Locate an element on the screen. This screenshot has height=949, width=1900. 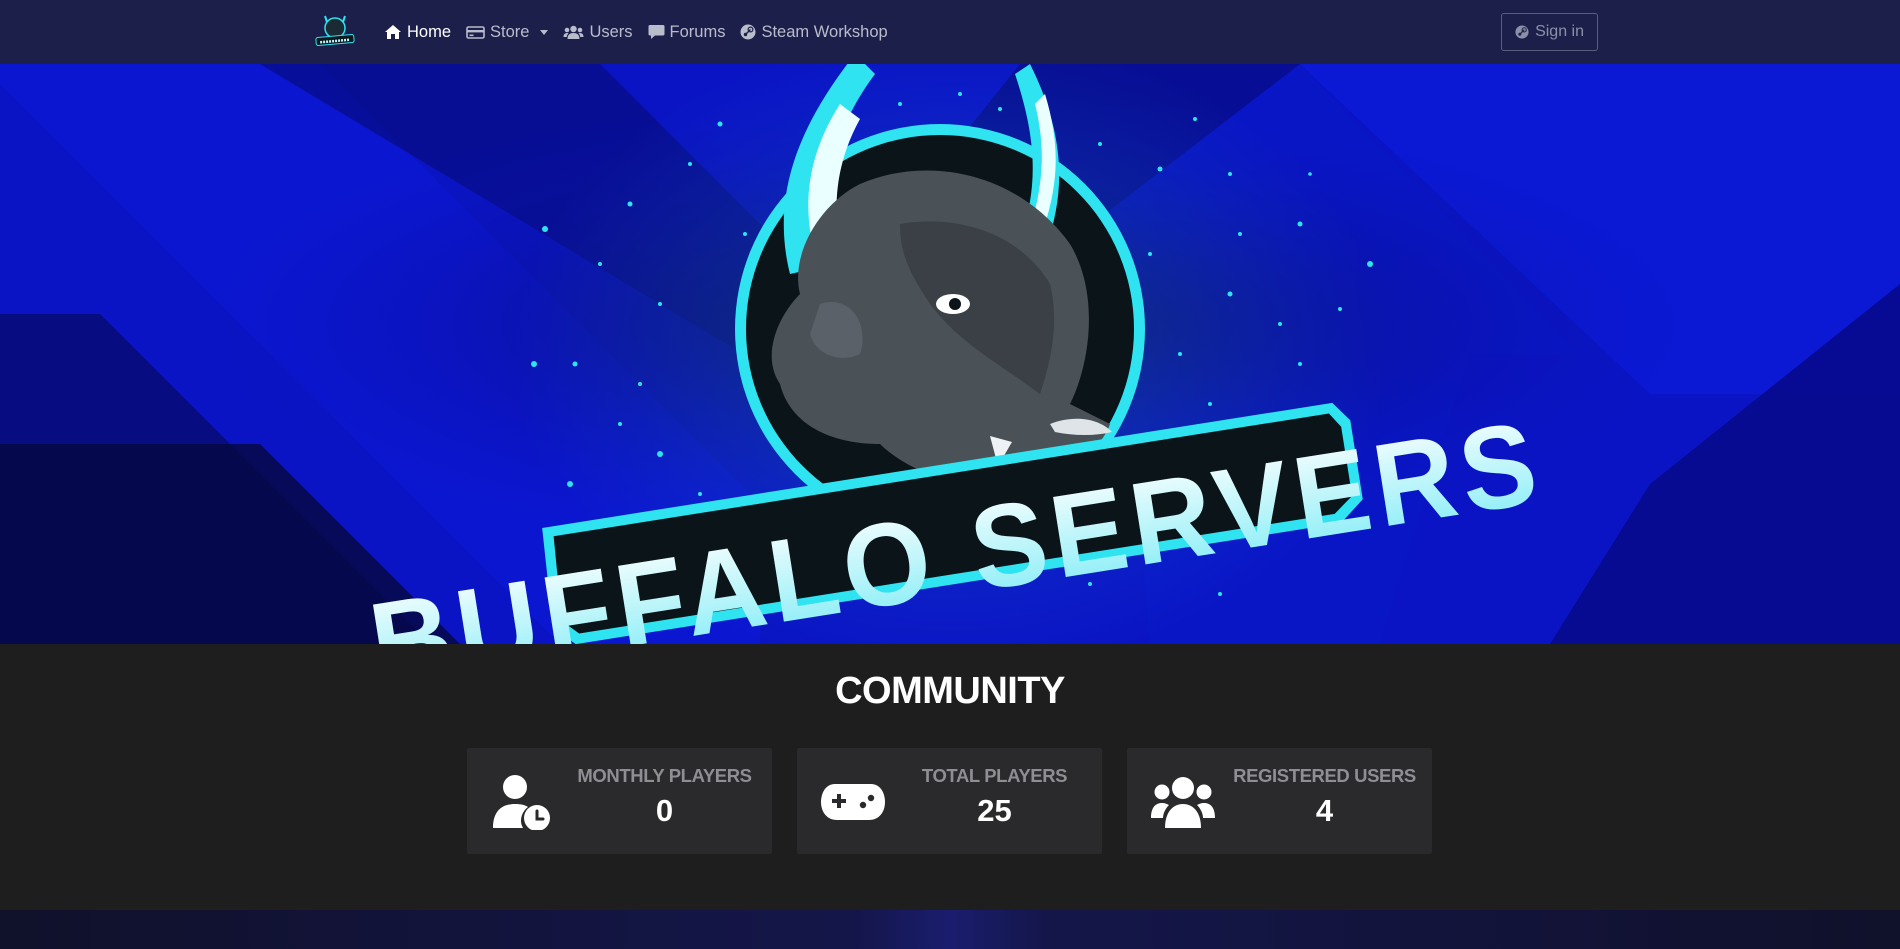
stat-text: REGISTERED USERS 4 is located at coordinates (1324, 797).